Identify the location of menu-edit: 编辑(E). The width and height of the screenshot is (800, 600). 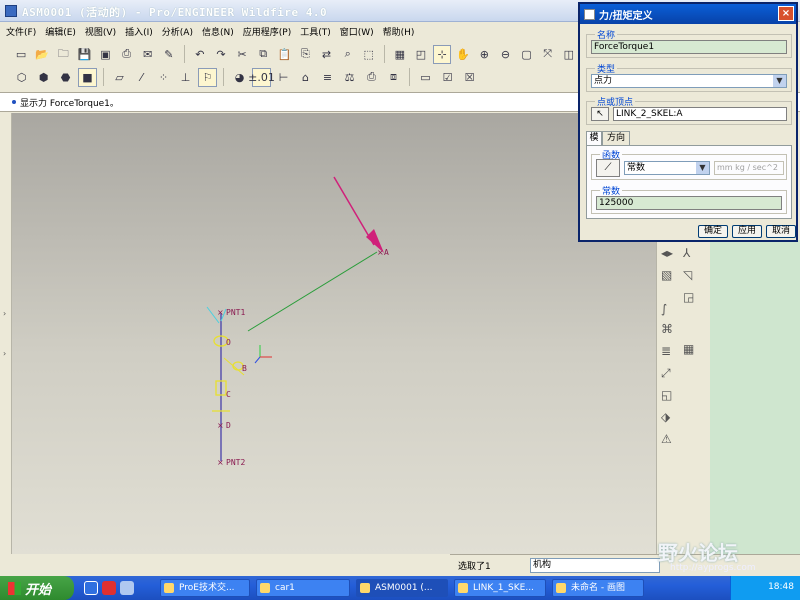
(60, 31).